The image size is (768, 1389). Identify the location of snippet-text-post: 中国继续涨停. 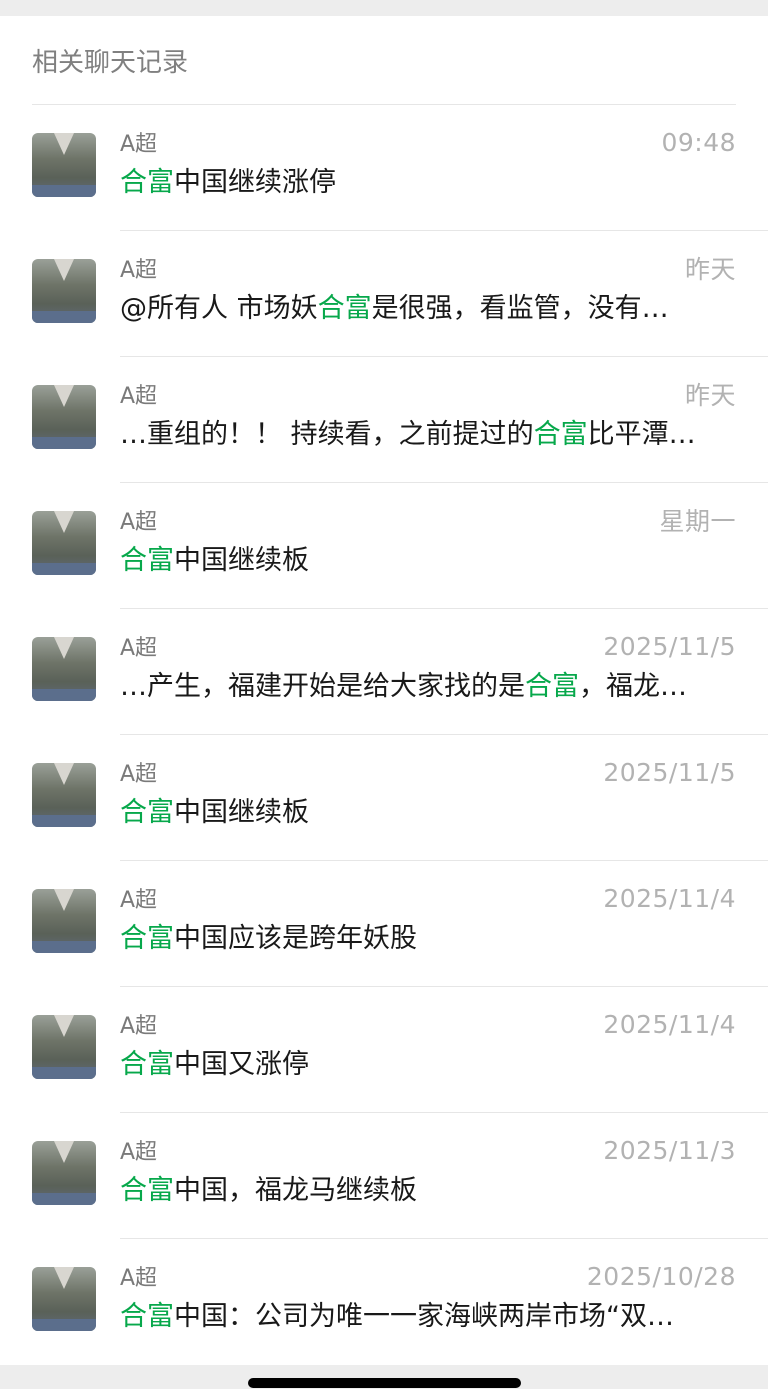
(255, 182).